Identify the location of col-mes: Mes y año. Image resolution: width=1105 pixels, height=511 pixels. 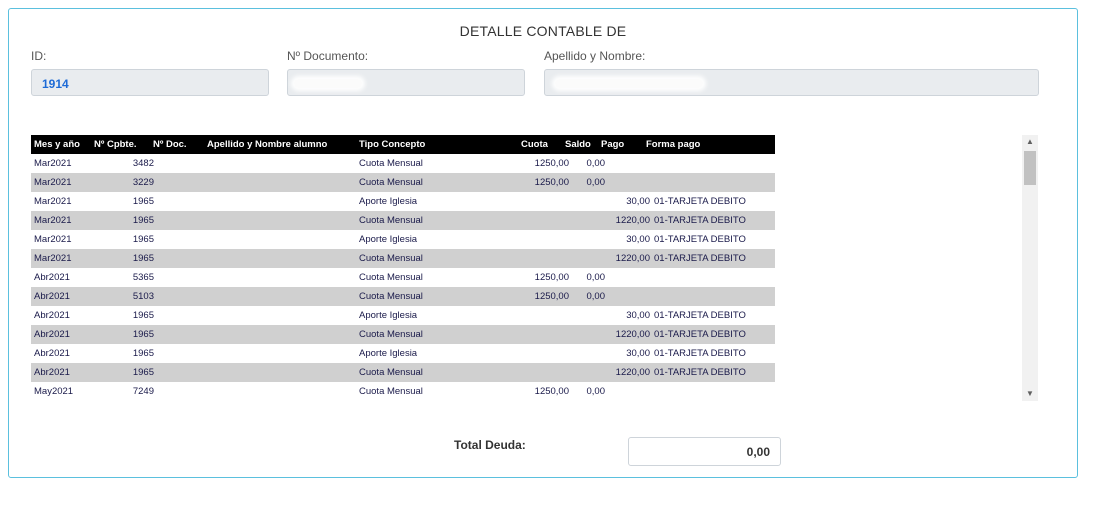
(57, 144).